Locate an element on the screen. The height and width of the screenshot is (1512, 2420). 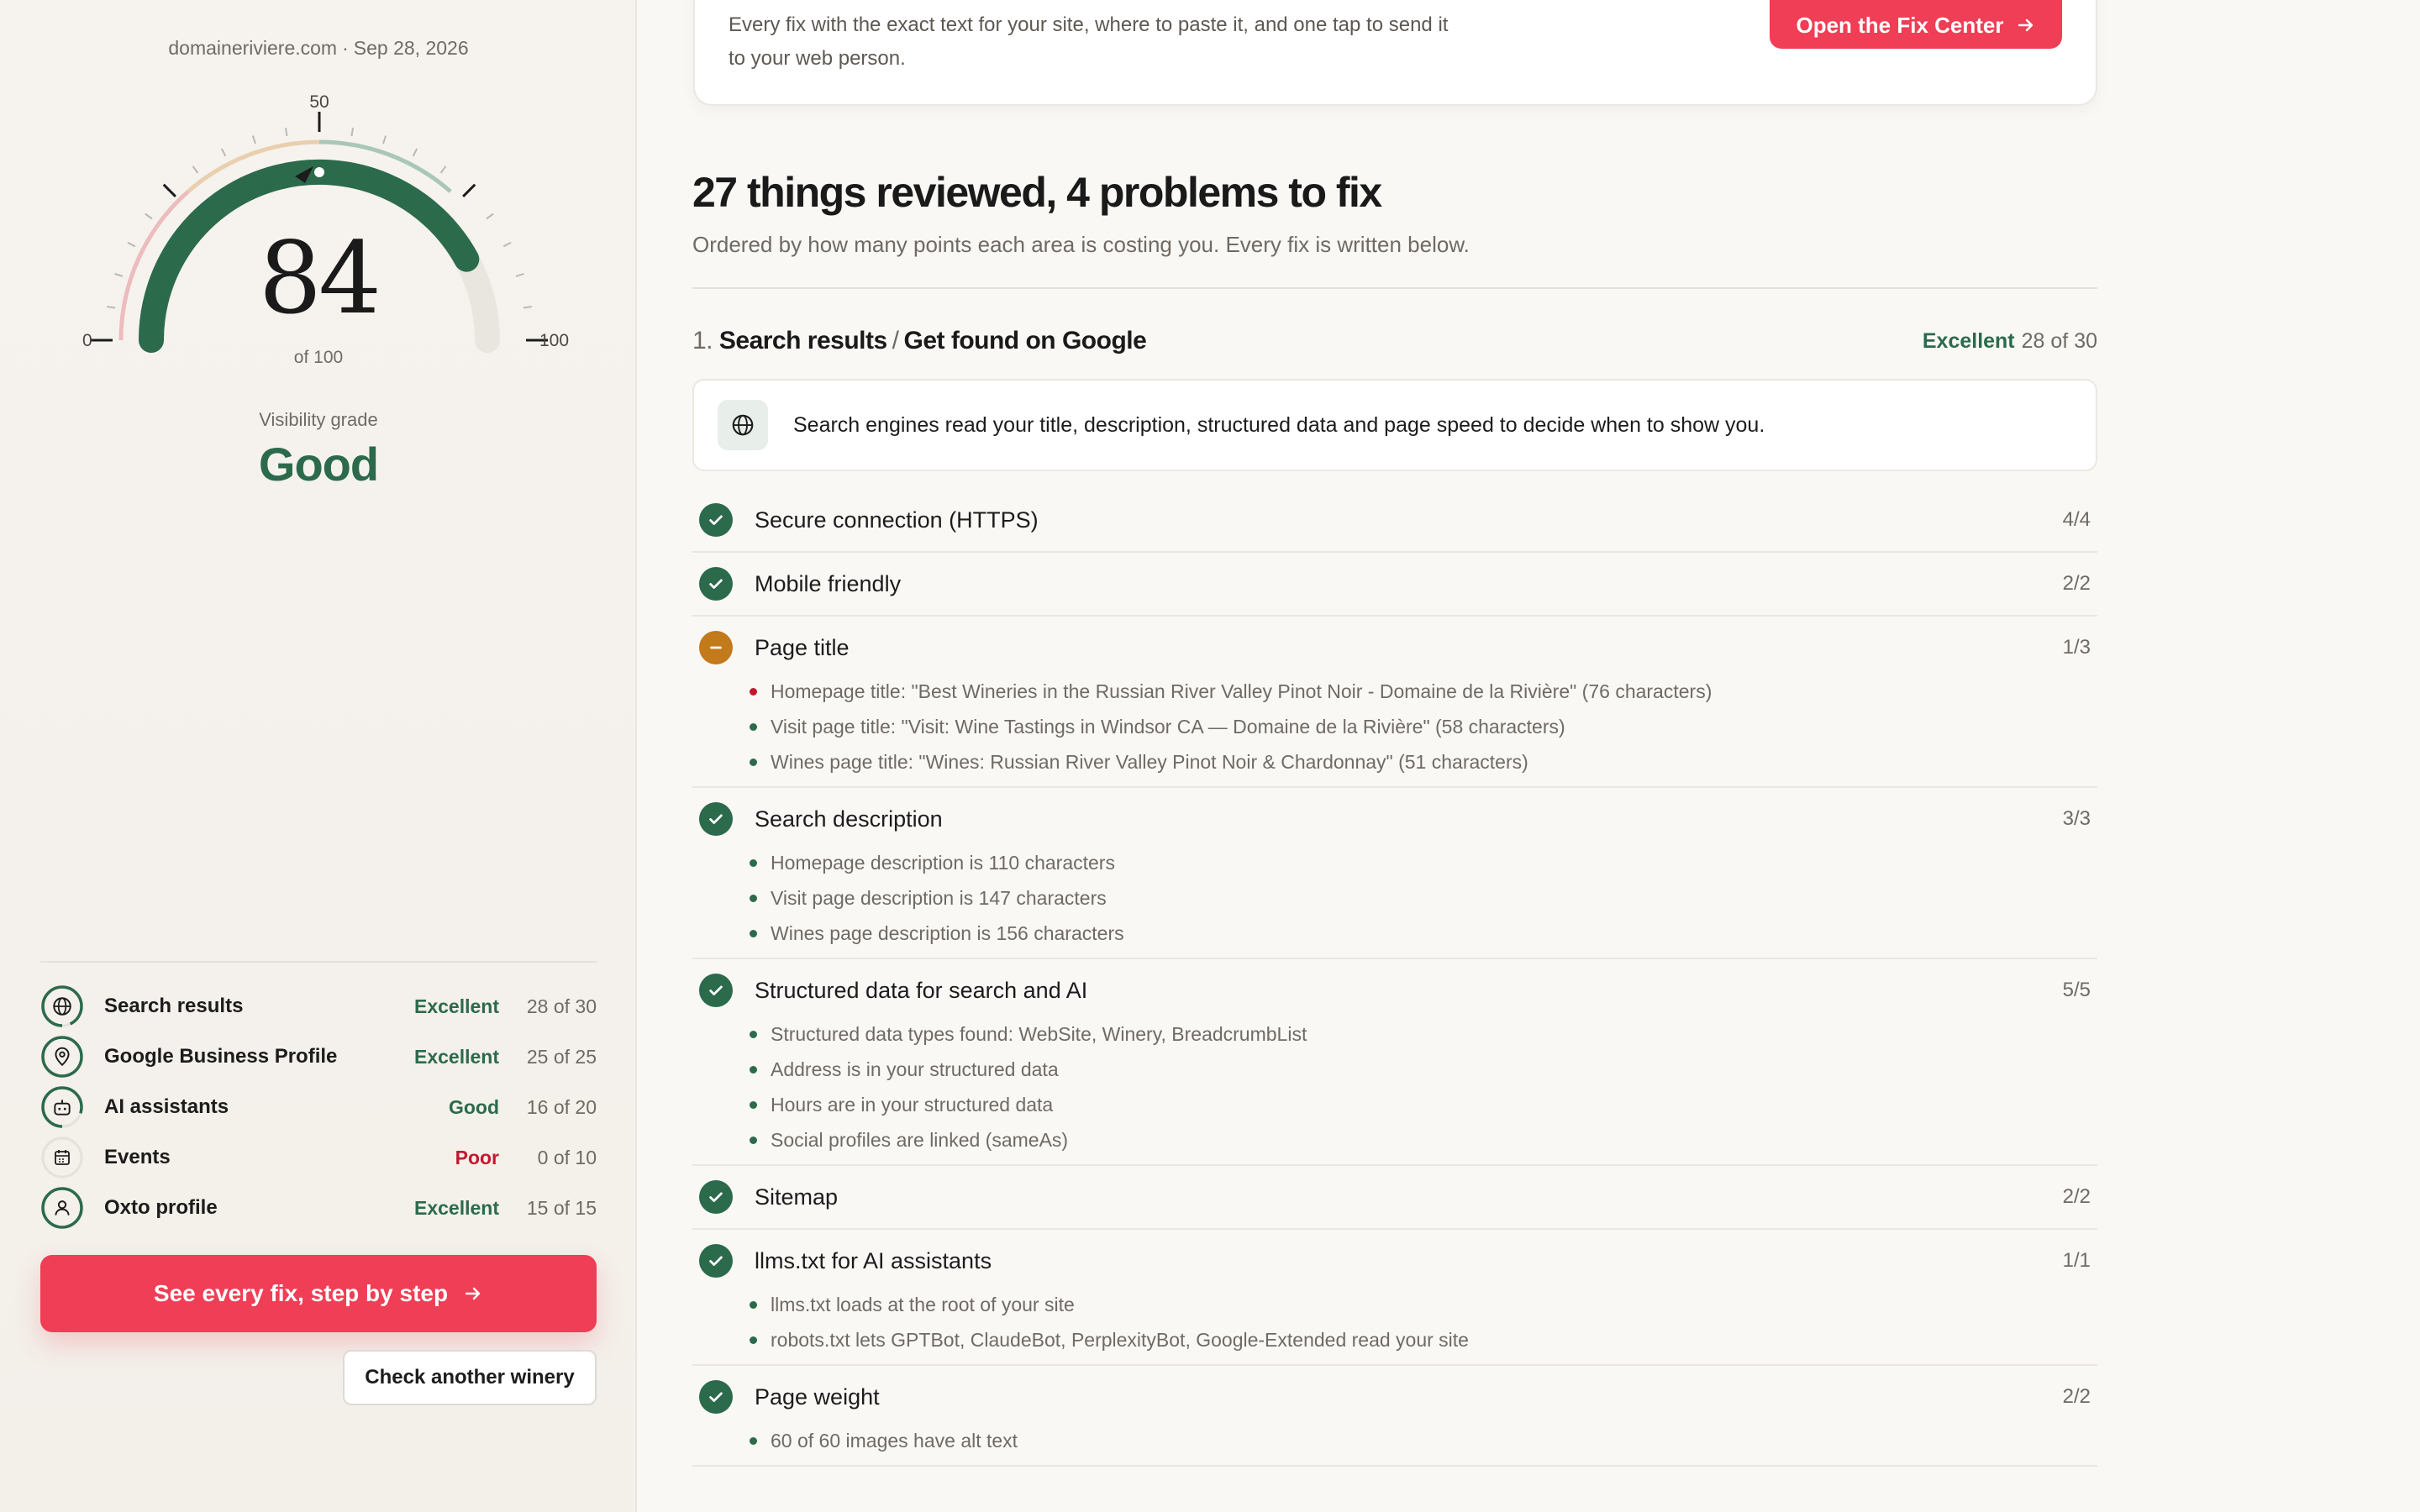
open-fix-center-button: Open the Fix Center is located at coordinates (1916, 24).